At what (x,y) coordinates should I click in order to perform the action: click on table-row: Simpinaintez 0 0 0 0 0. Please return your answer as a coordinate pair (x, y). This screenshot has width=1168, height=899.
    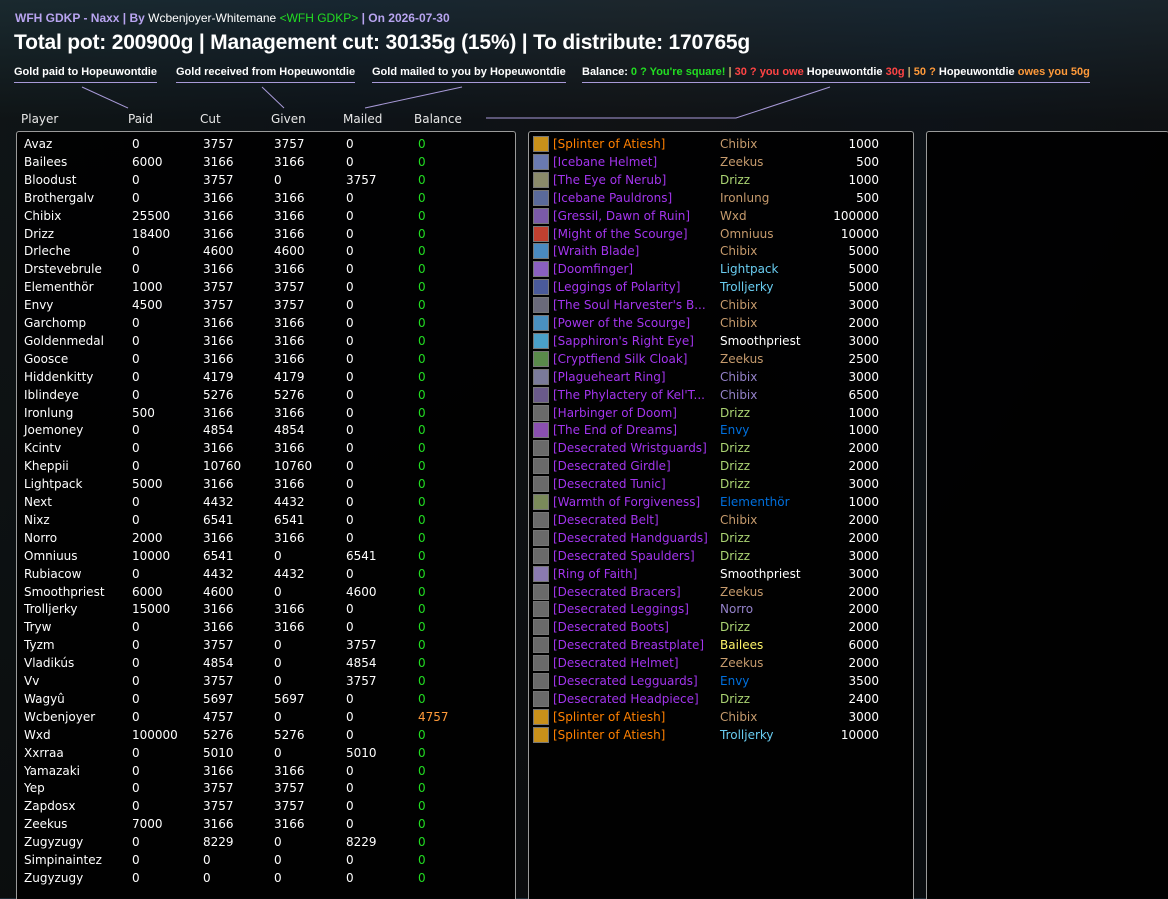
    Looking at the image, I should click on (265, 860).